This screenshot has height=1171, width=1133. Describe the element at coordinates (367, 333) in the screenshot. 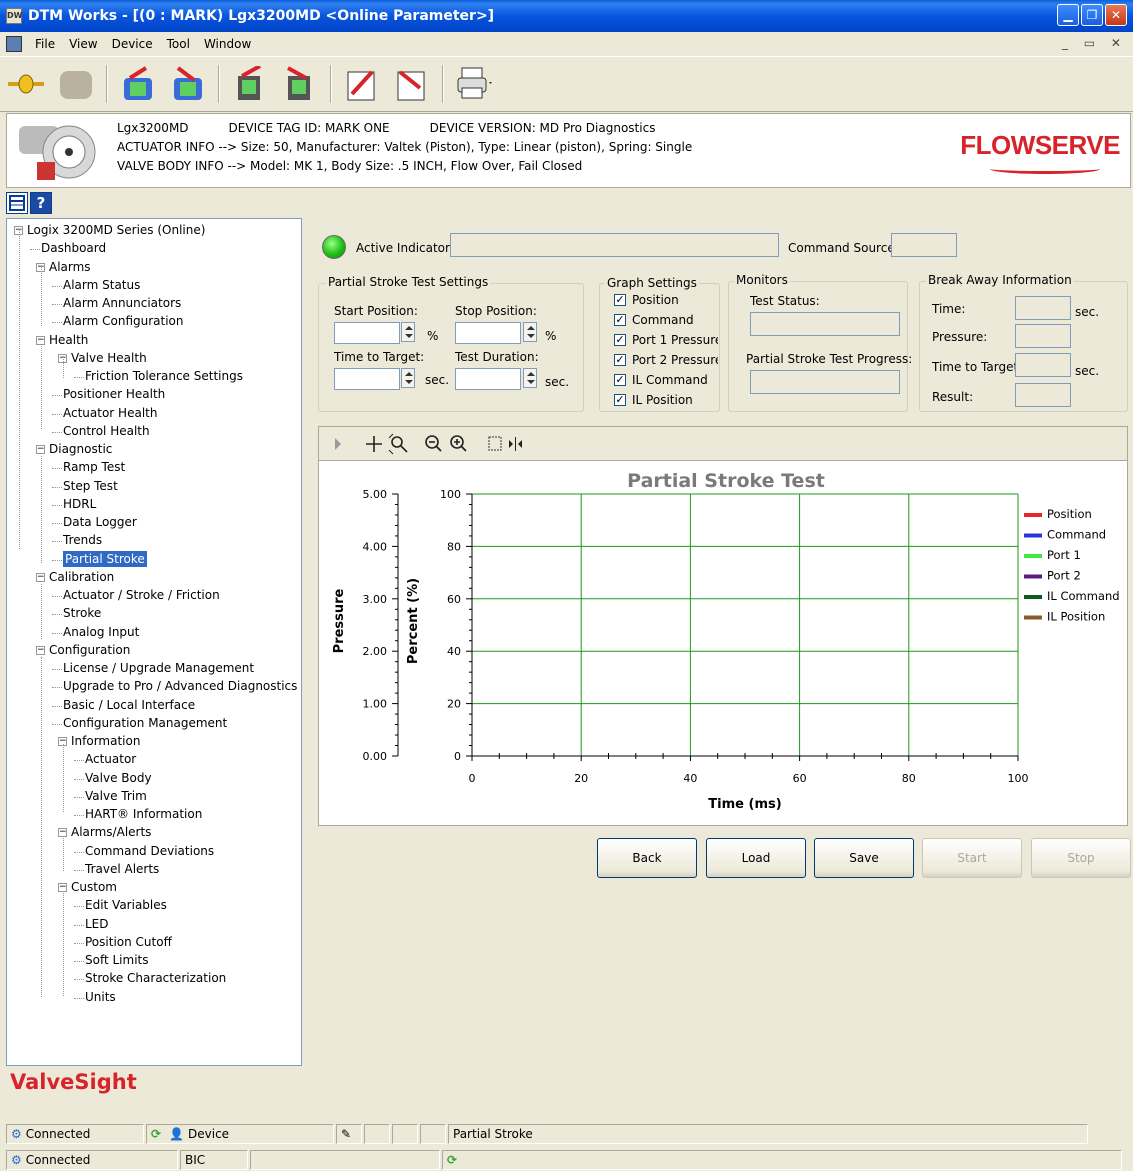

I see `start-position-input` at that location.